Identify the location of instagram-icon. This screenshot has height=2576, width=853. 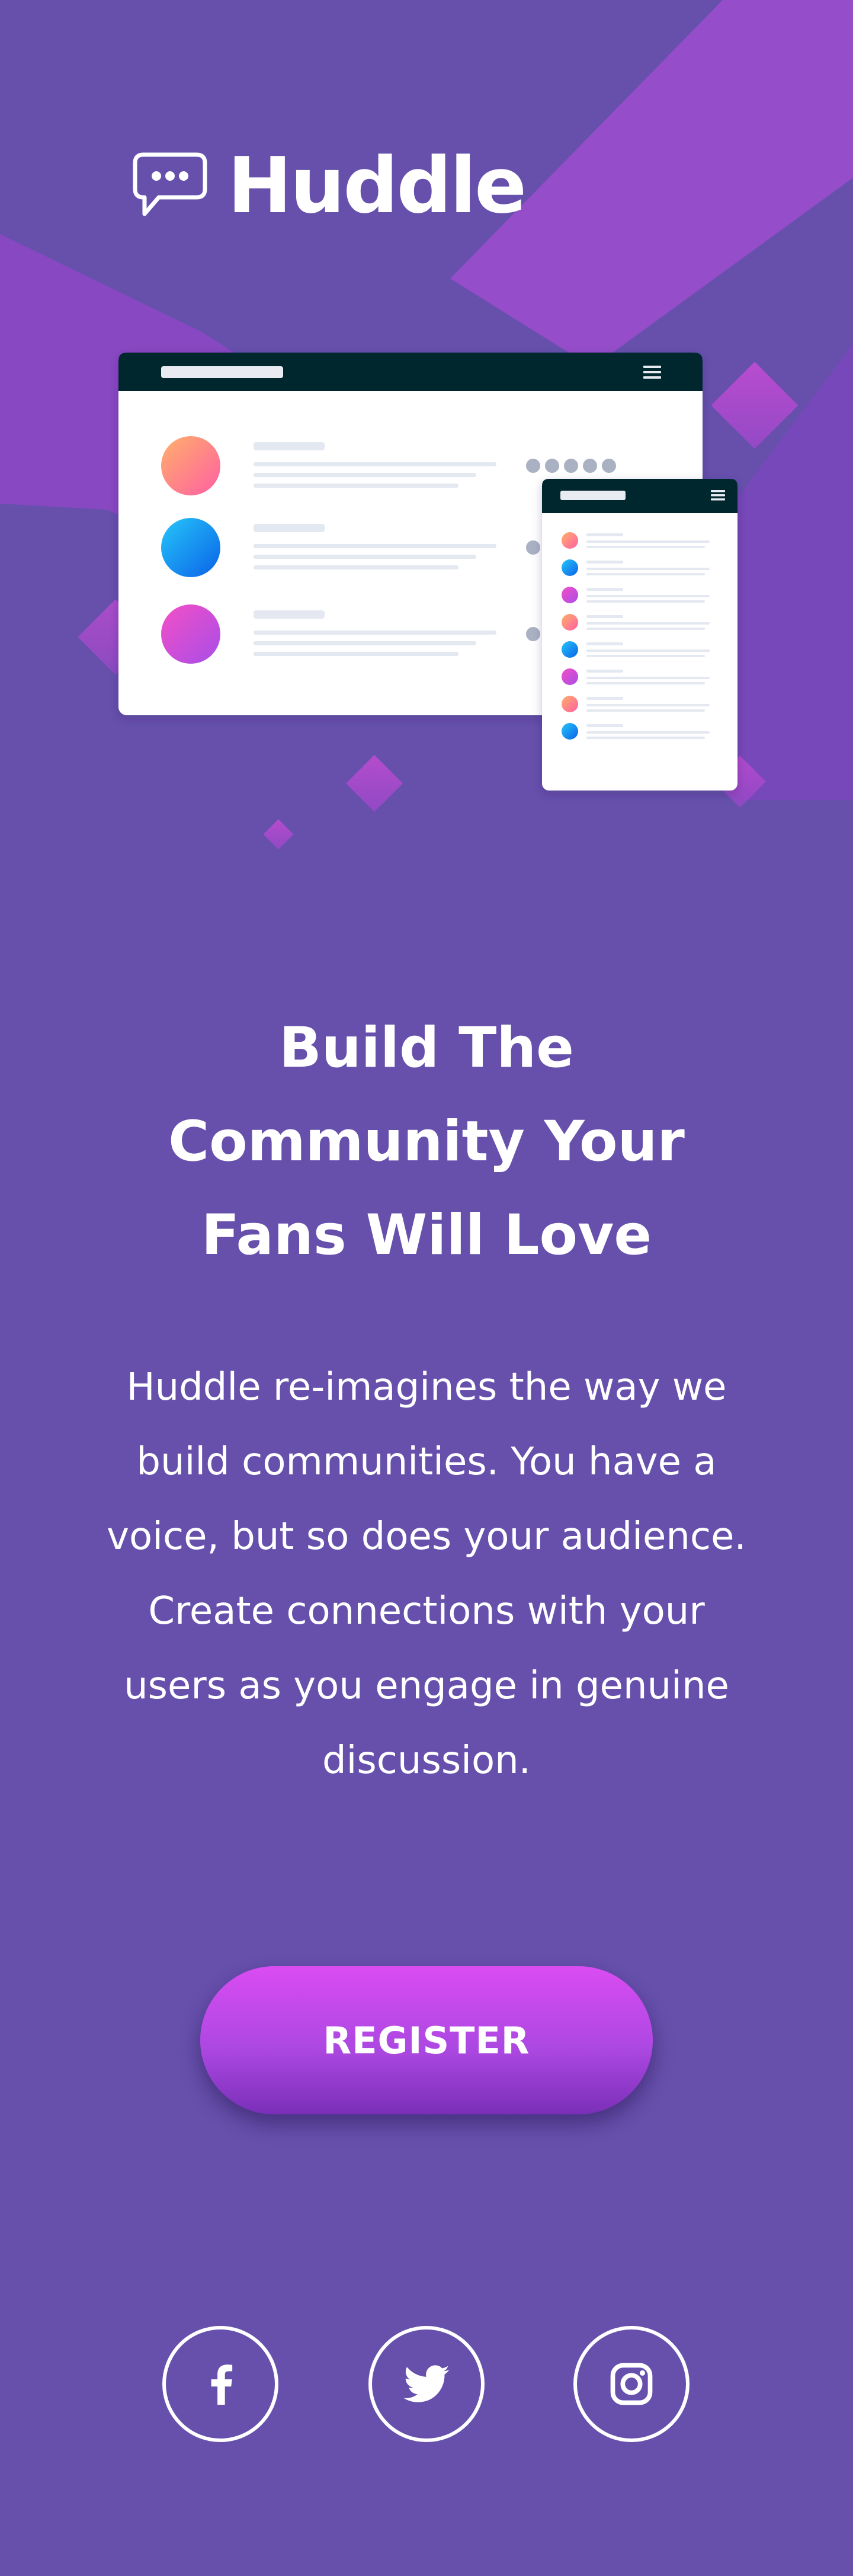
(631, 2384).